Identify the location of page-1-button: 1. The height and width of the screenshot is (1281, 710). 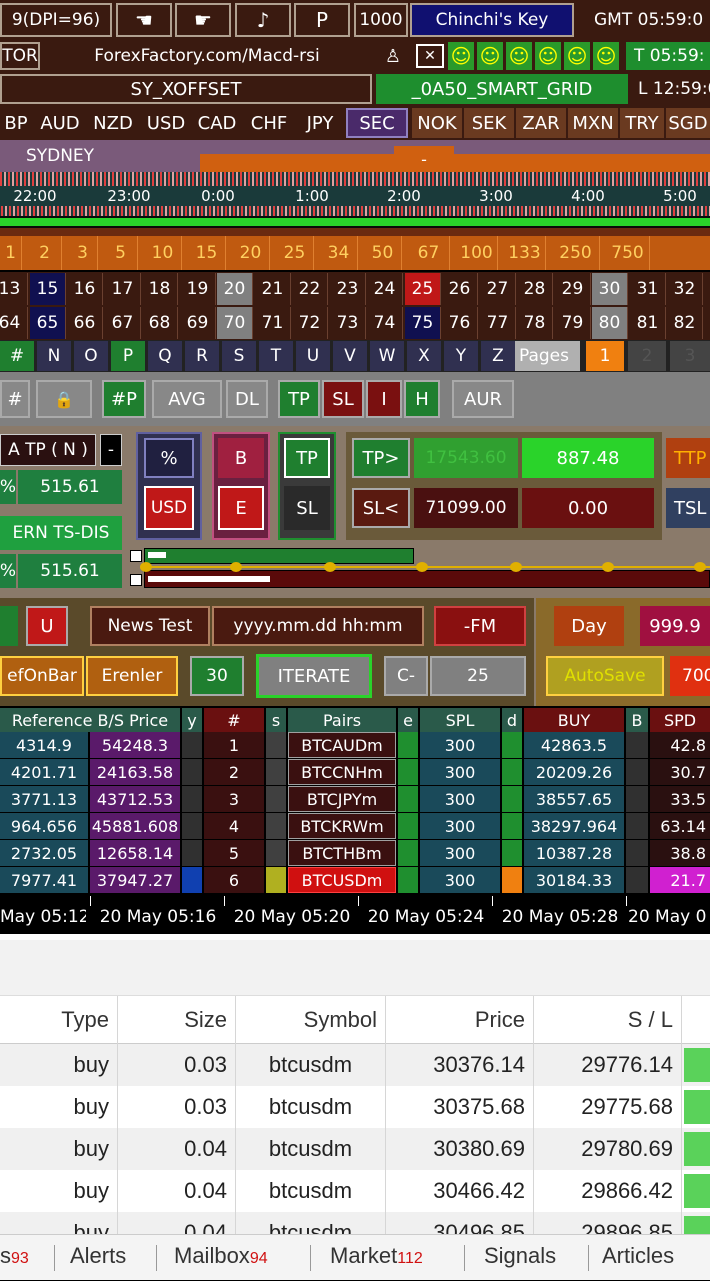
(605, 356).